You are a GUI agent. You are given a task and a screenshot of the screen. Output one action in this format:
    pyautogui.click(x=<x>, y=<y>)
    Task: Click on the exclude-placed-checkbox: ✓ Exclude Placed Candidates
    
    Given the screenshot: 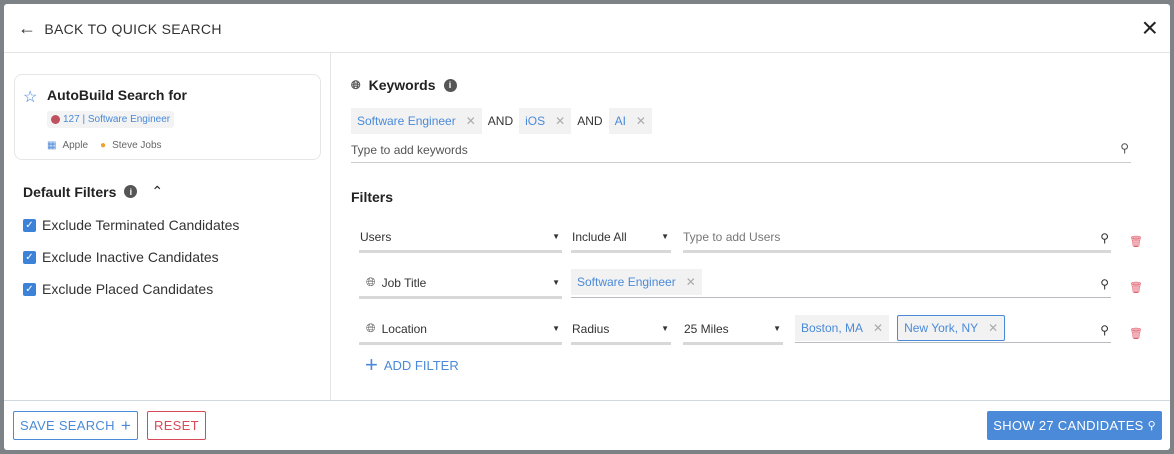 What is the action you would take?
    pyautogui.click(x=118, y=289)
    